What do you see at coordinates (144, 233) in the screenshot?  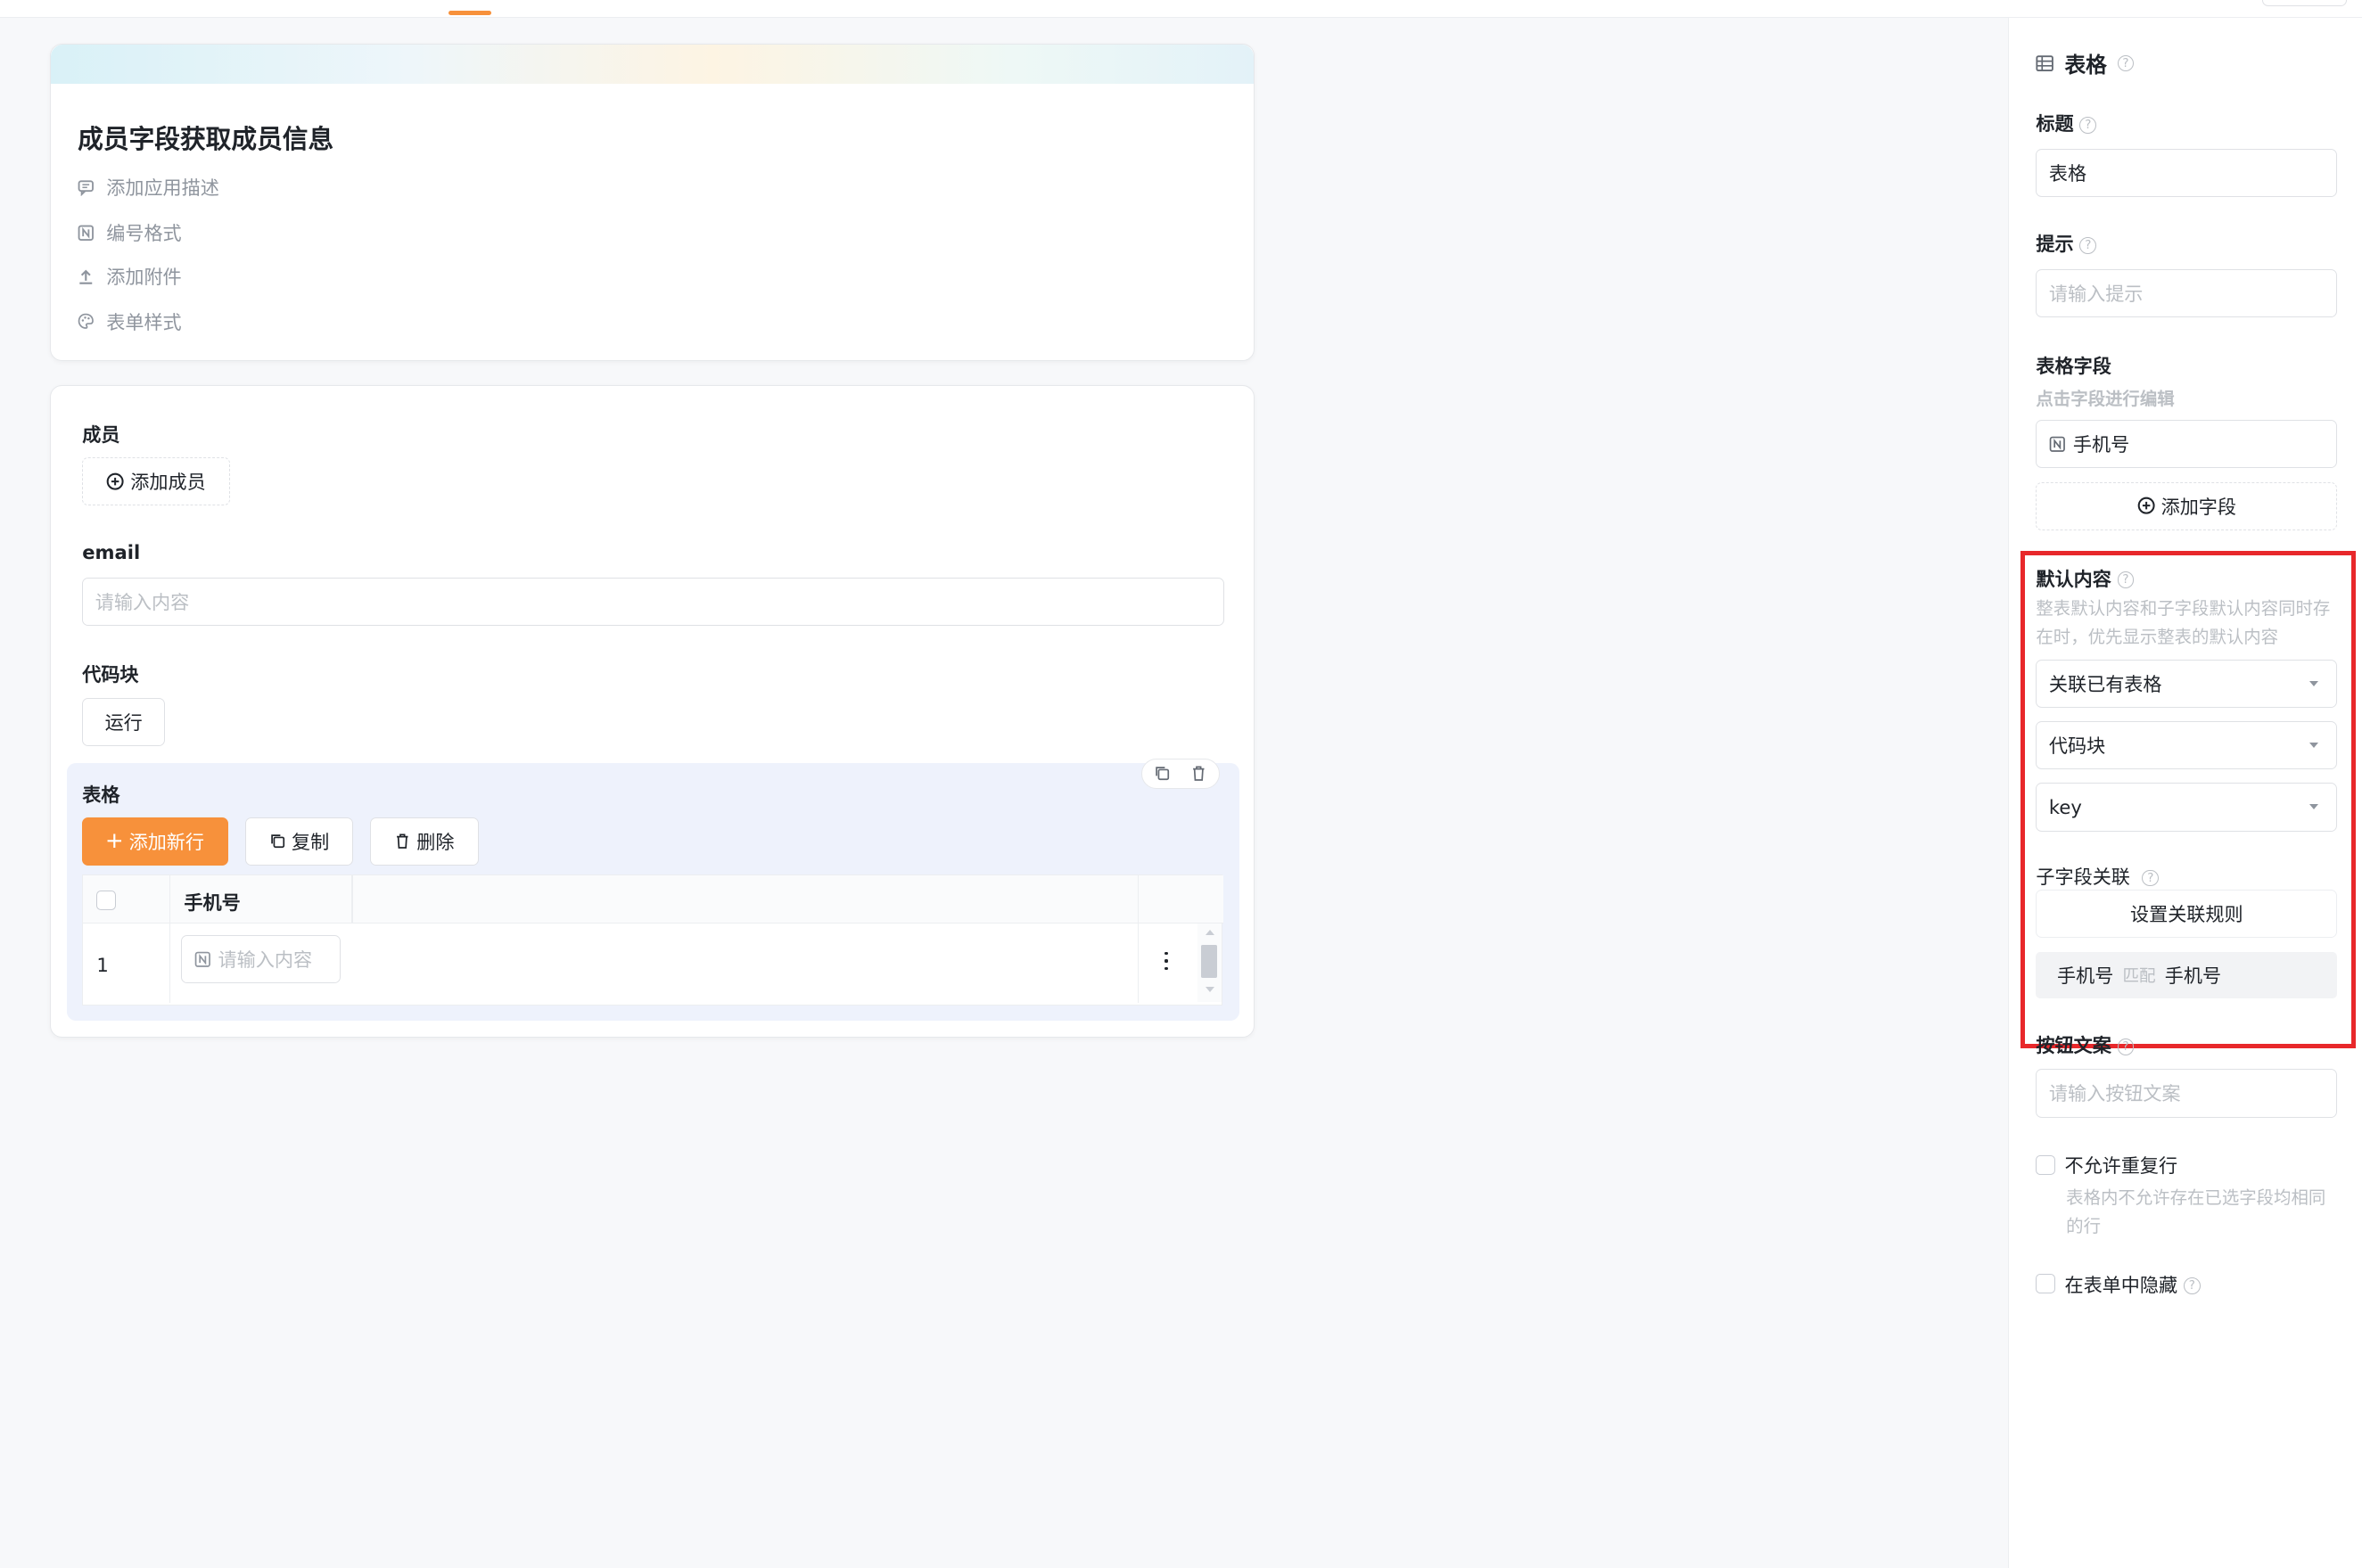 I see `numbering-format-label: 编号格式` at bounding box center [144, 233].